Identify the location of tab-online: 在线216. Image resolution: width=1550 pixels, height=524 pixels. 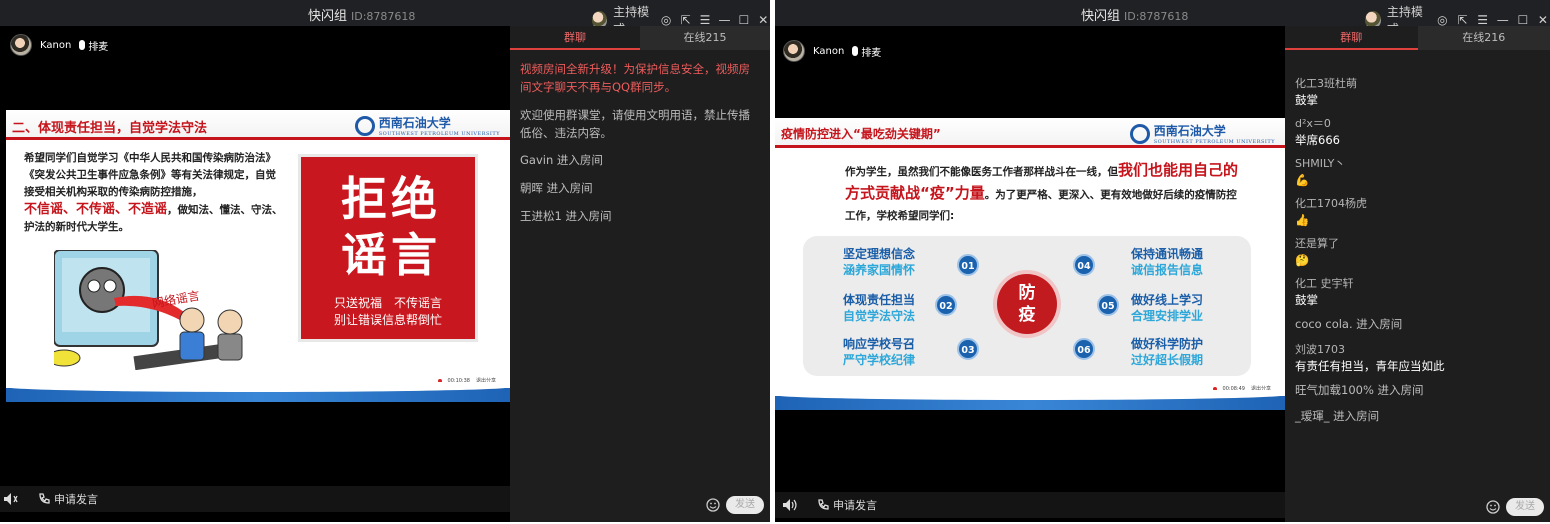
(1483, 38).